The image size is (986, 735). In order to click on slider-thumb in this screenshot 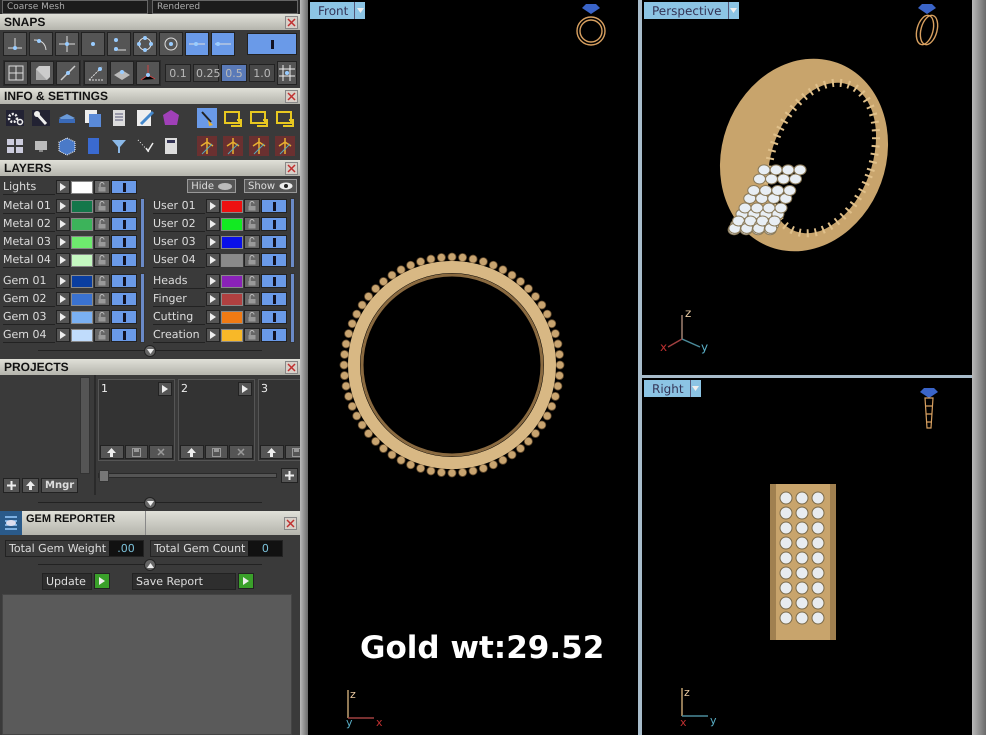, I will do `click(104, 476)`.